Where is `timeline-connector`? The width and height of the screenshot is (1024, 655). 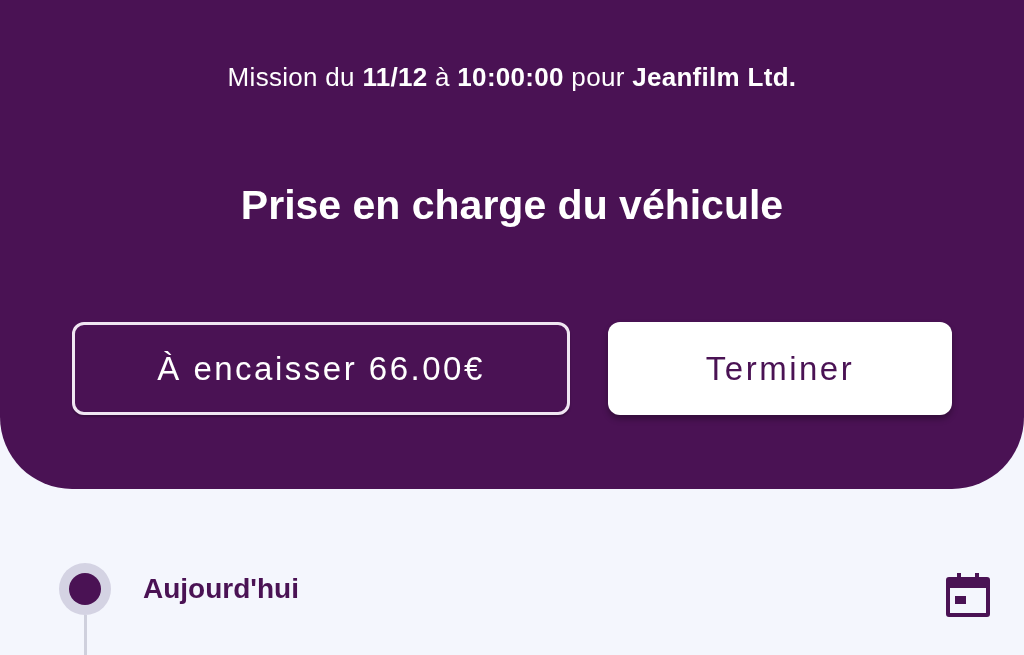 timeline-connector is located at coordinates (85, 635).